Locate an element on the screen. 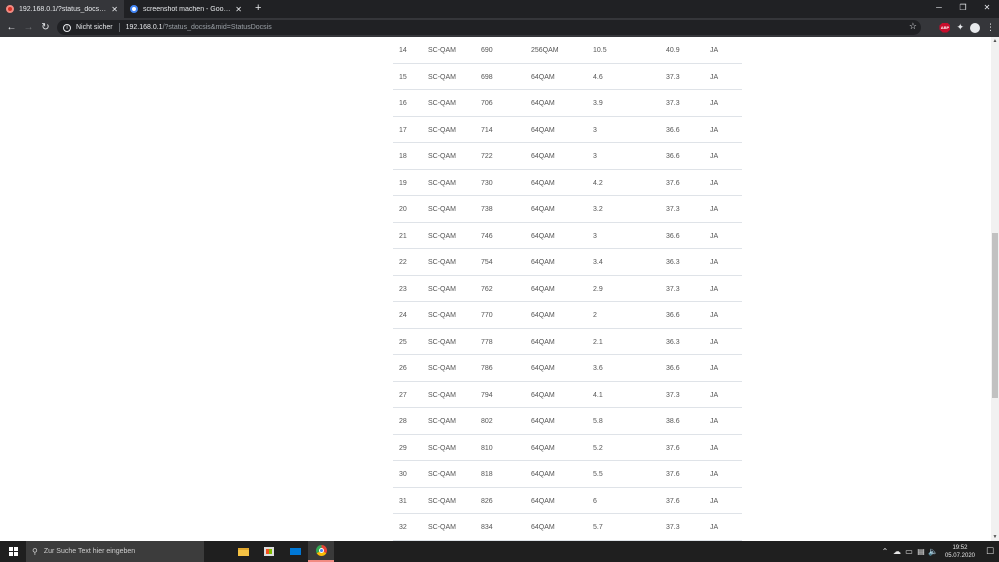 This screenshot has width=999, height=562. cell-snr: 40.9 is located at coordinates (673, 50).